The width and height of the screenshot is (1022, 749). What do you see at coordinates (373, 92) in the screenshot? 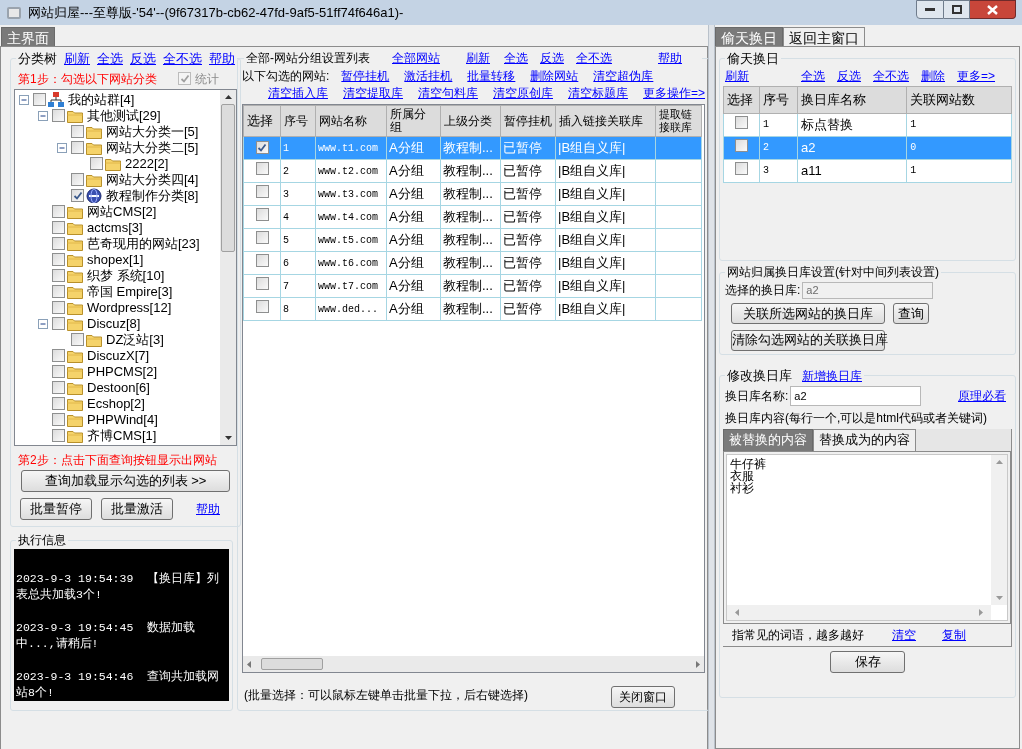
I see `link: 清空提取库` at bounding box center [373, 92].